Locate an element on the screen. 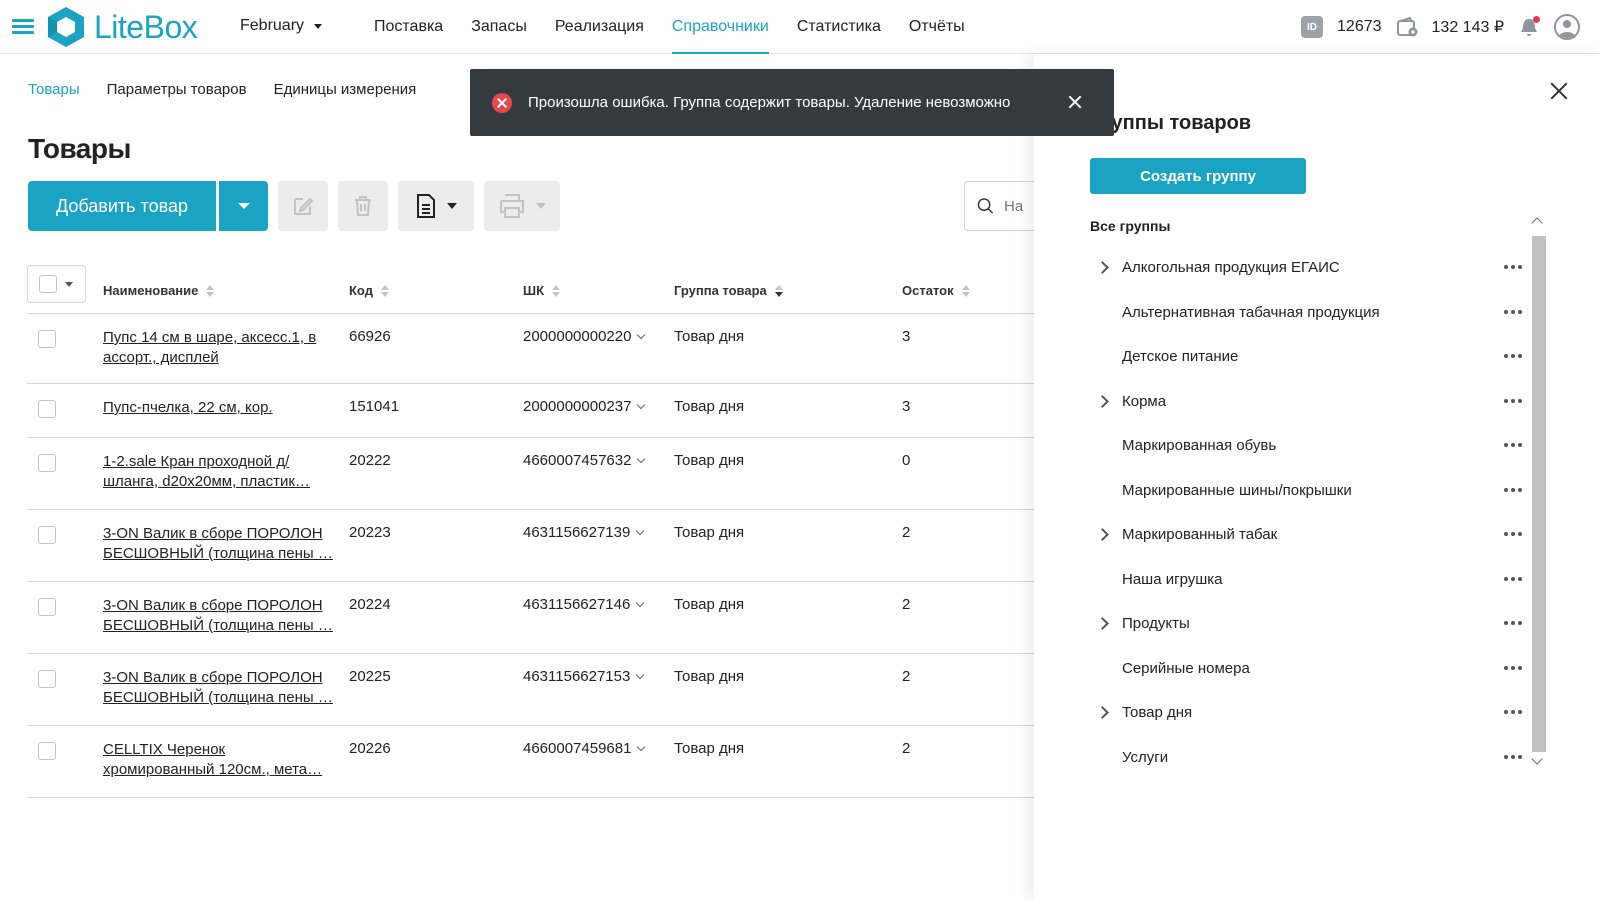  scroll-up-icon is located at coordinates (1537, 223).